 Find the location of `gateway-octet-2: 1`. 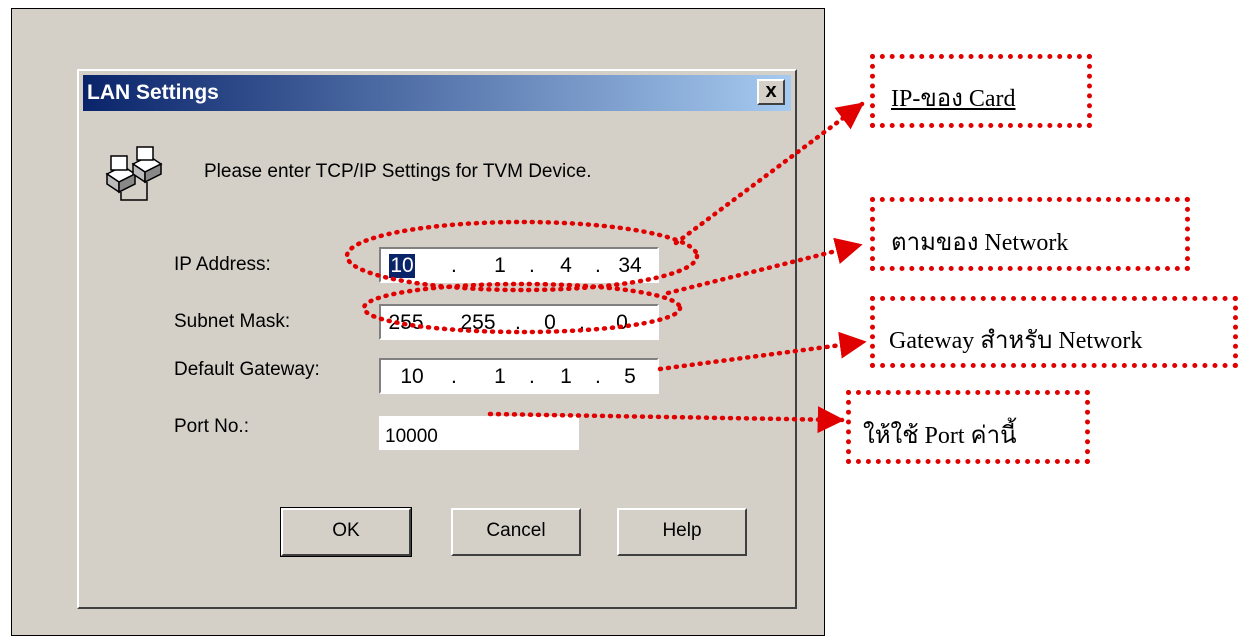

gateway-octet-2: 1 is located at coordinates (500, 377).